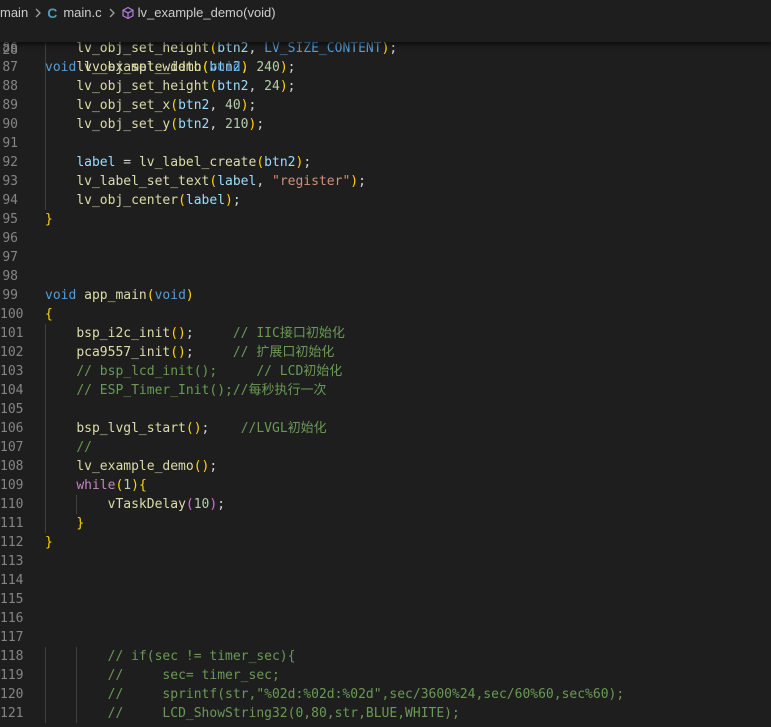 The image size is (771, 727). What do you see at coordinates (12, 333) in the screenshot?
I see `line-number: 101` at bounding box center [12, 333].